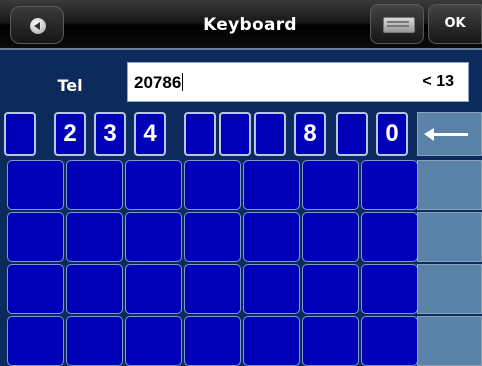  I want to click on tel-input: 20786 < 13, so click(298, 82).